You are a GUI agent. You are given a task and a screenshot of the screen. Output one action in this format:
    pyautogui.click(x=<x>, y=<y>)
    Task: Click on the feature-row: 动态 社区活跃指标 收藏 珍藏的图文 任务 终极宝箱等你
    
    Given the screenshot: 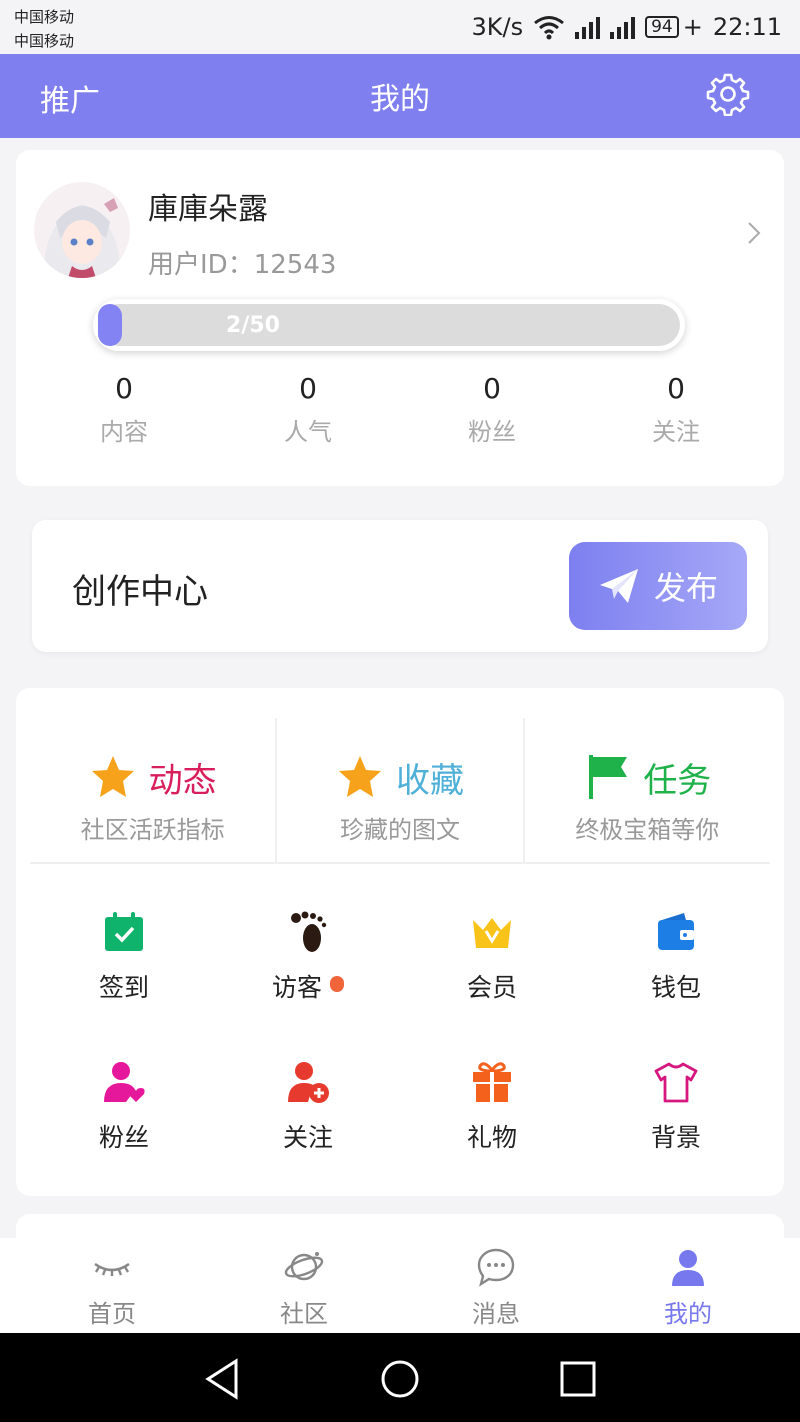 What is the action you would take?
    pyautogui.click(x=400, y=791)
    